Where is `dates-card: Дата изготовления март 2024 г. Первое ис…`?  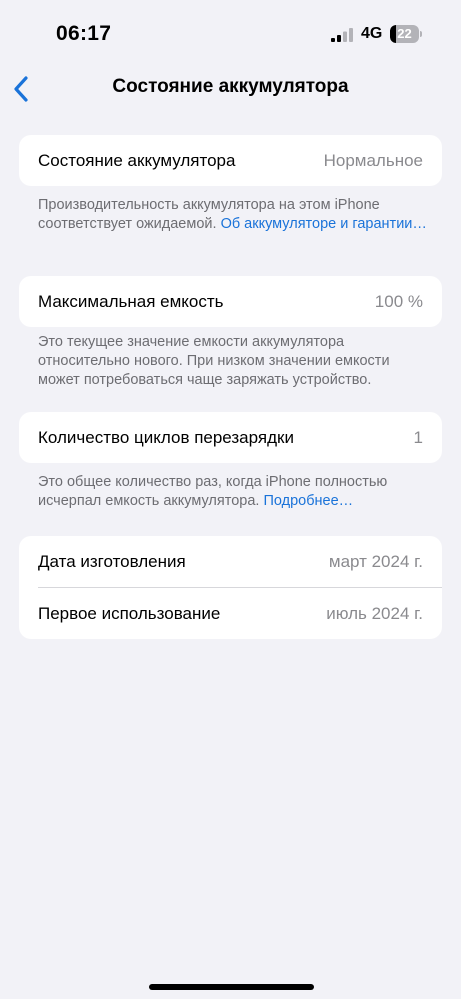 dates-card: Дата изготовления март 2024 г. Первое ис… is located at coordinates (230, 587).